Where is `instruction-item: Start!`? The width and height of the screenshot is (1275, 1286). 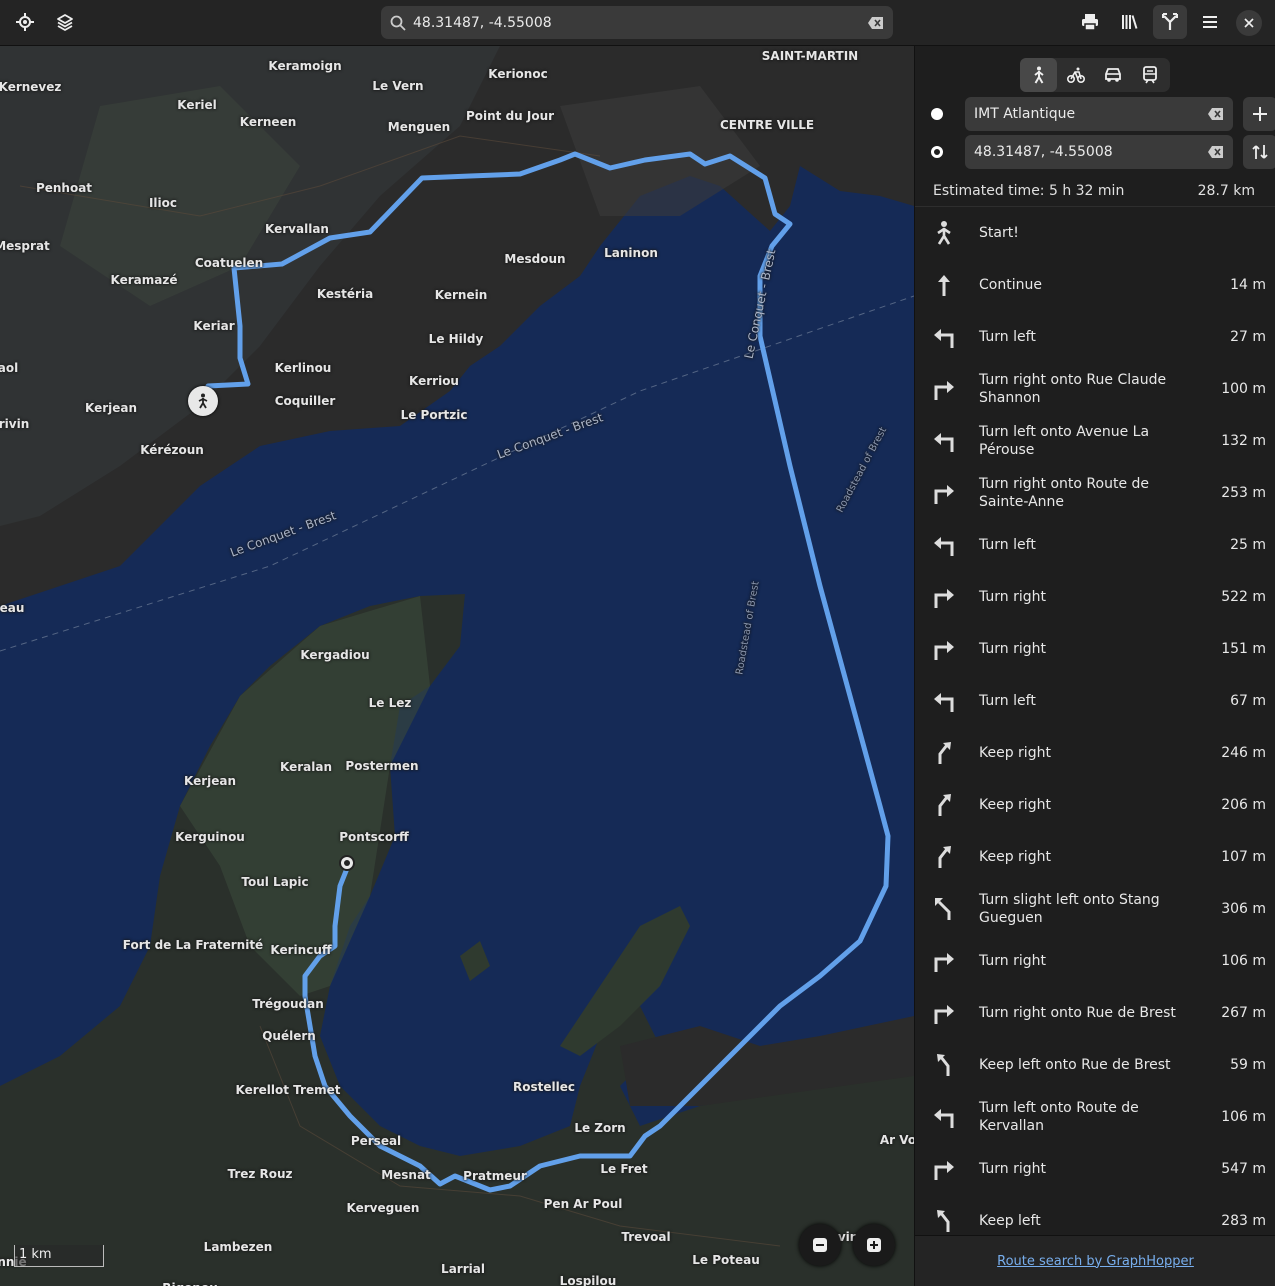
instruction-item: Start! is located at coordinates (1095, 233).